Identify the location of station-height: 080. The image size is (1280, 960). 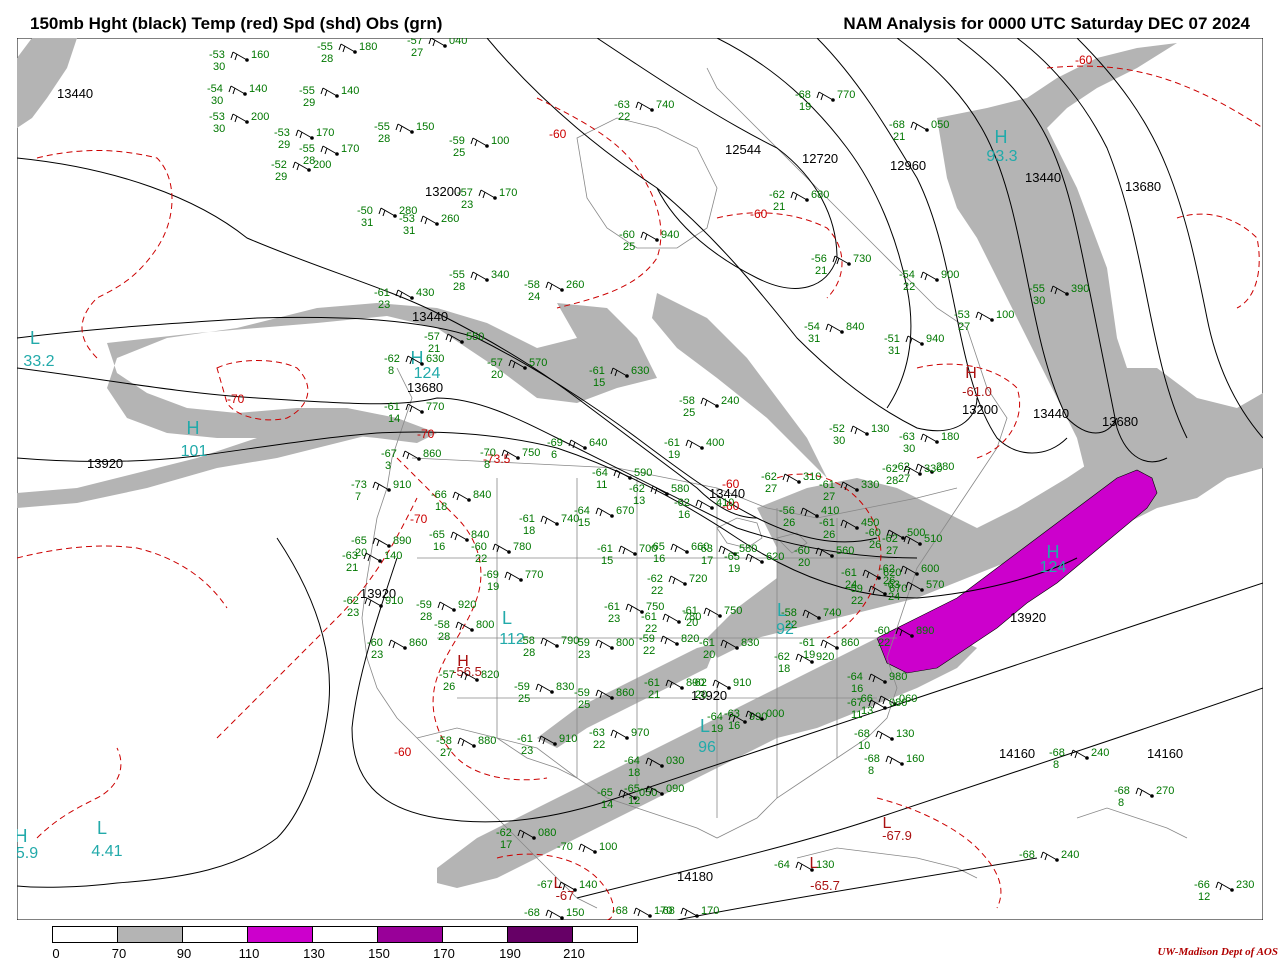
(547, 833).